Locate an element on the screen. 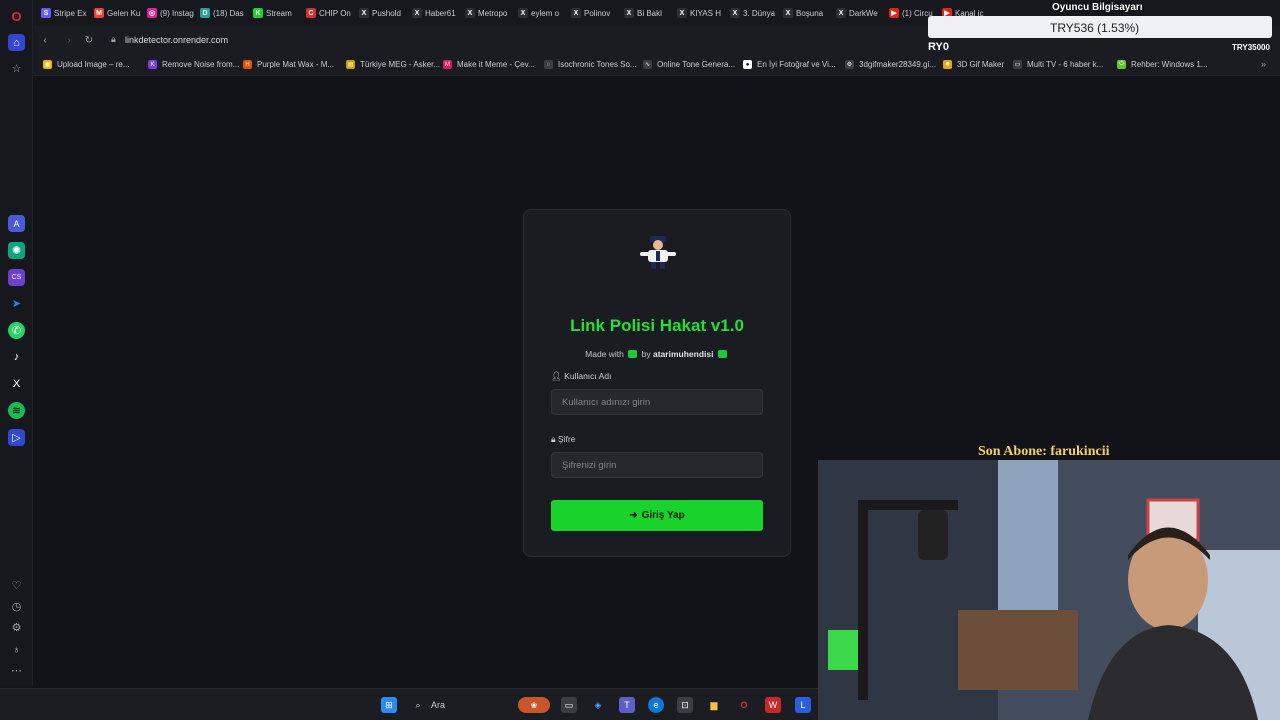 Image resolution: width=1280 pixels, height=720 pixels. browser-tab: X Bi Bakl is located at coordinates (648, 13).